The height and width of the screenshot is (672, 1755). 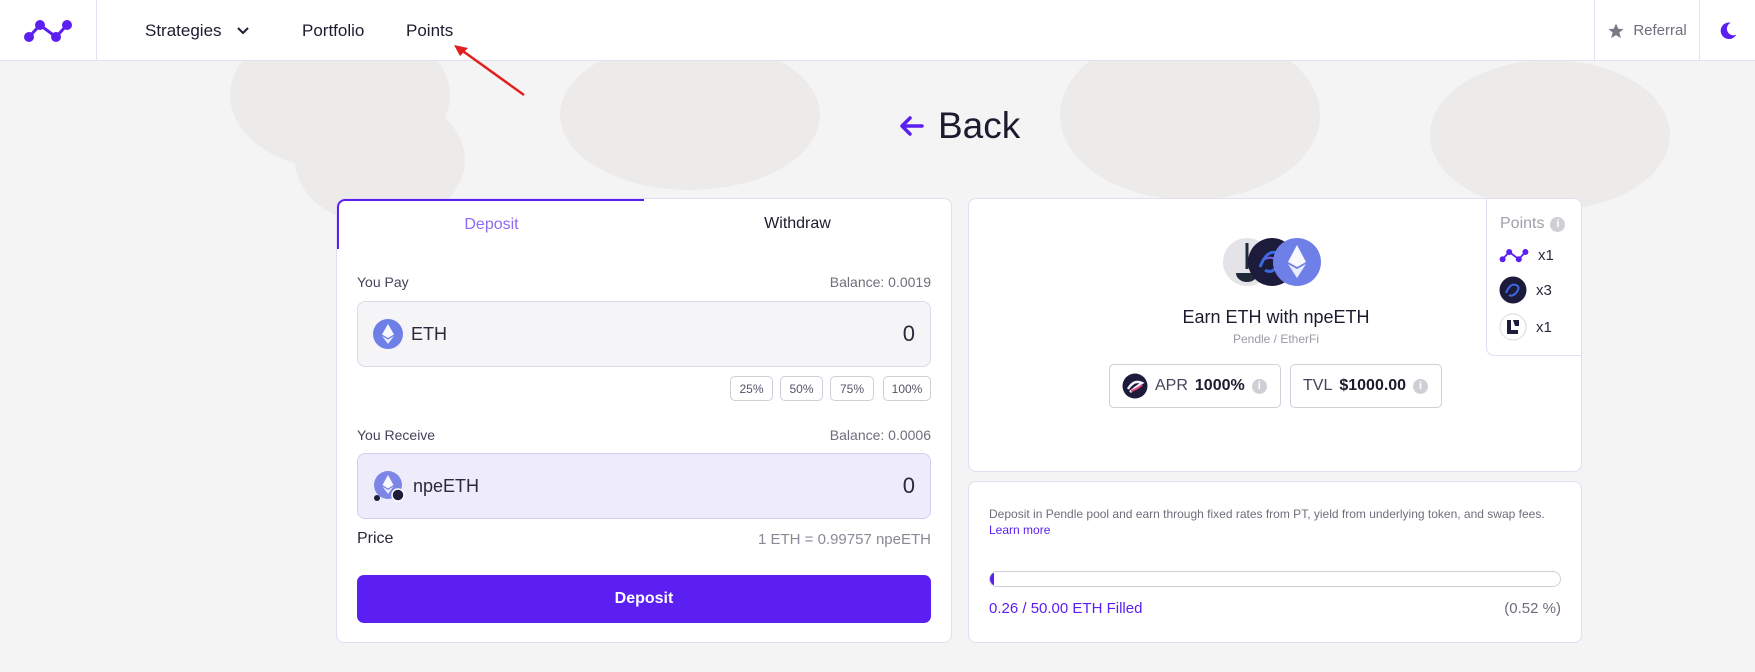 What do you see at coordinates (389, 486) in the screenshot?
I see `npeeth-icon` at bounding box center [389, 486].